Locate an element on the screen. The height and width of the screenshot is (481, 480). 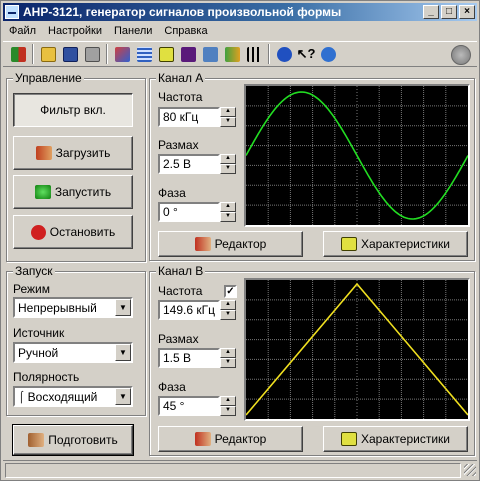
source-select: Ручной ▼ is located at coordinates (73, 352).